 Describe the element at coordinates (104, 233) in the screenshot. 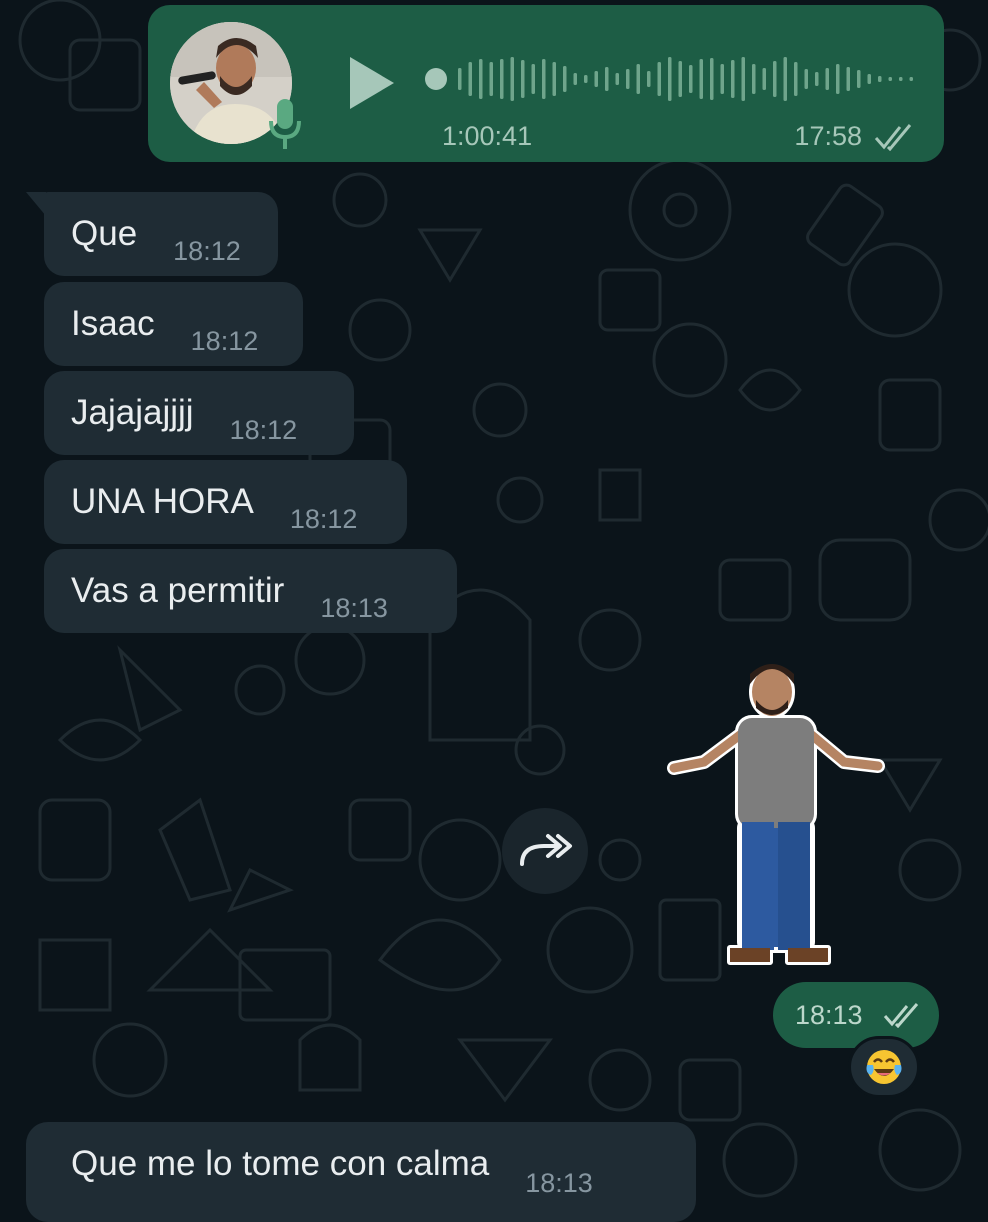

I see `message-text: Que` at that location.